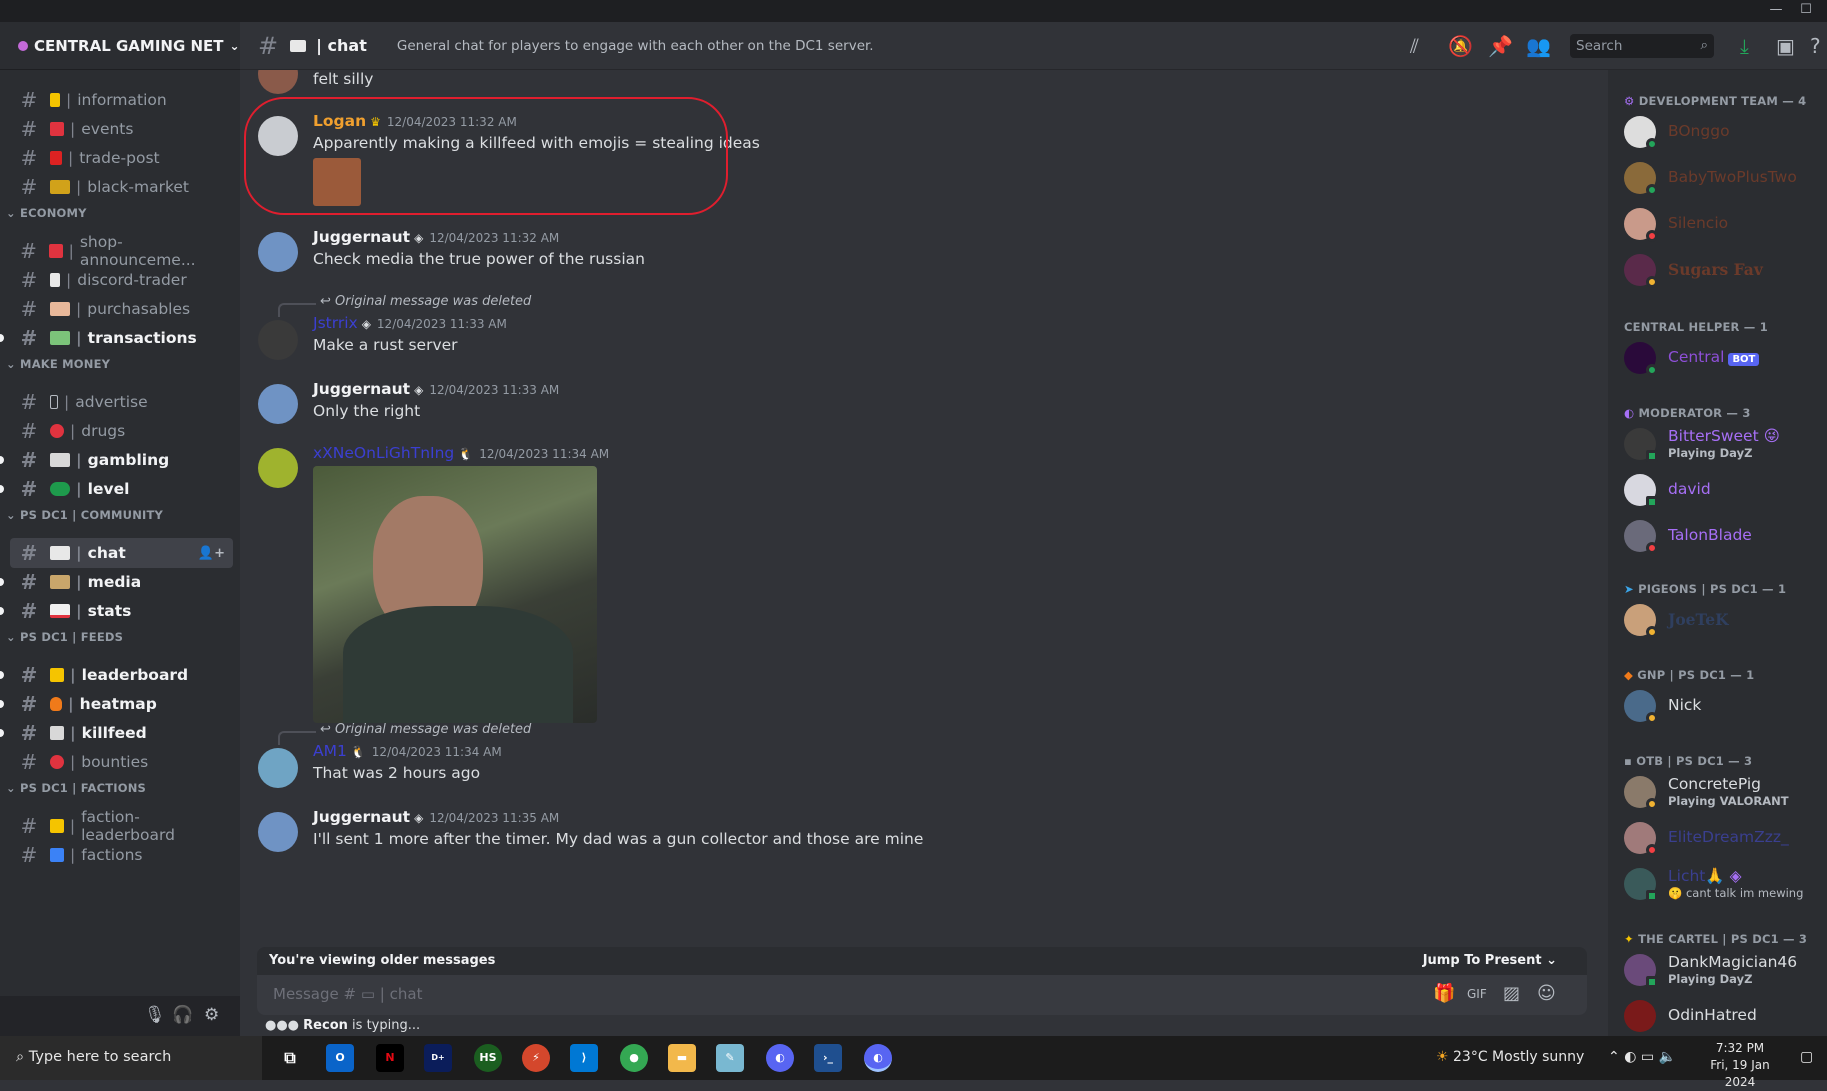 The image size is (1827, 1091). Describe the element at coordinates (76, 788) in the screenshot. I see `category-factions: ⌄ PS DC1 | FACTIONS` at that location.